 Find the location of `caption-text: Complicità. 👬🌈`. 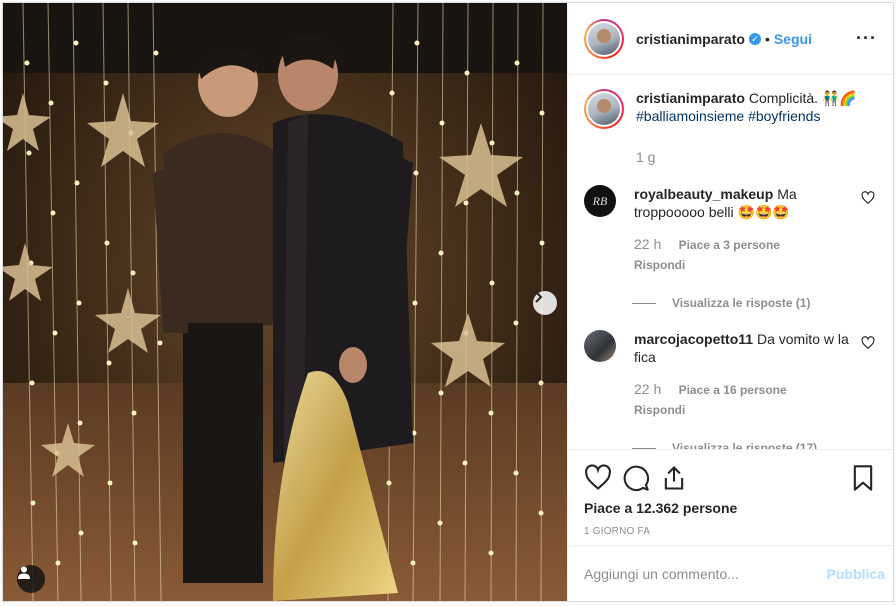

caption-text: Complicità. 👬🌈 is located at coordinates (802, 98).